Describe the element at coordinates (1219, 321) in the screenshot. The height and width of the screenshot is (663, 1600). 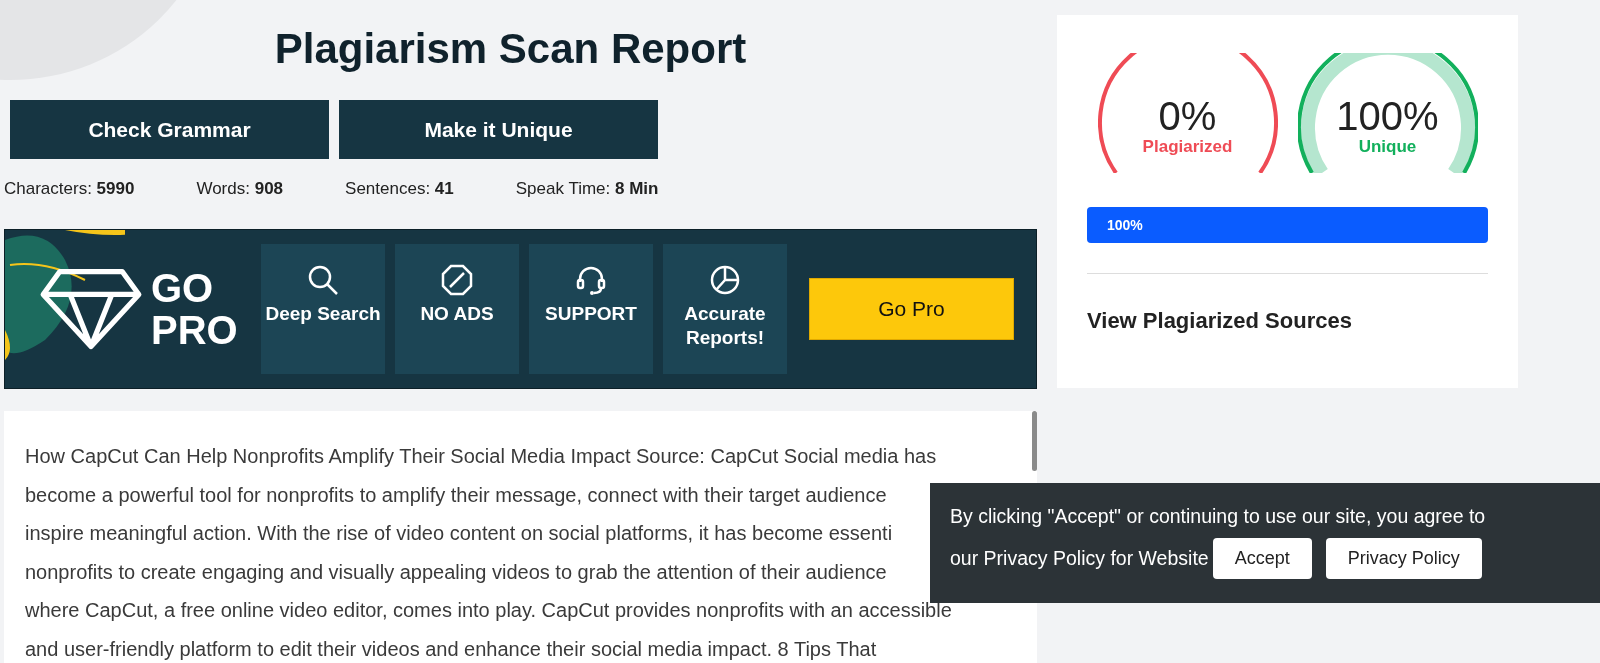
I see `sources-link: View Plagiarized Sources` at that location.